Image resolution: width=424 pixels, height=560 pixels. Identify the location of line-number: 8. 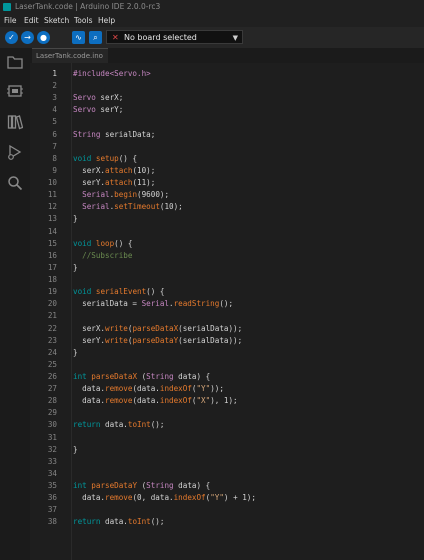
(54, 158).